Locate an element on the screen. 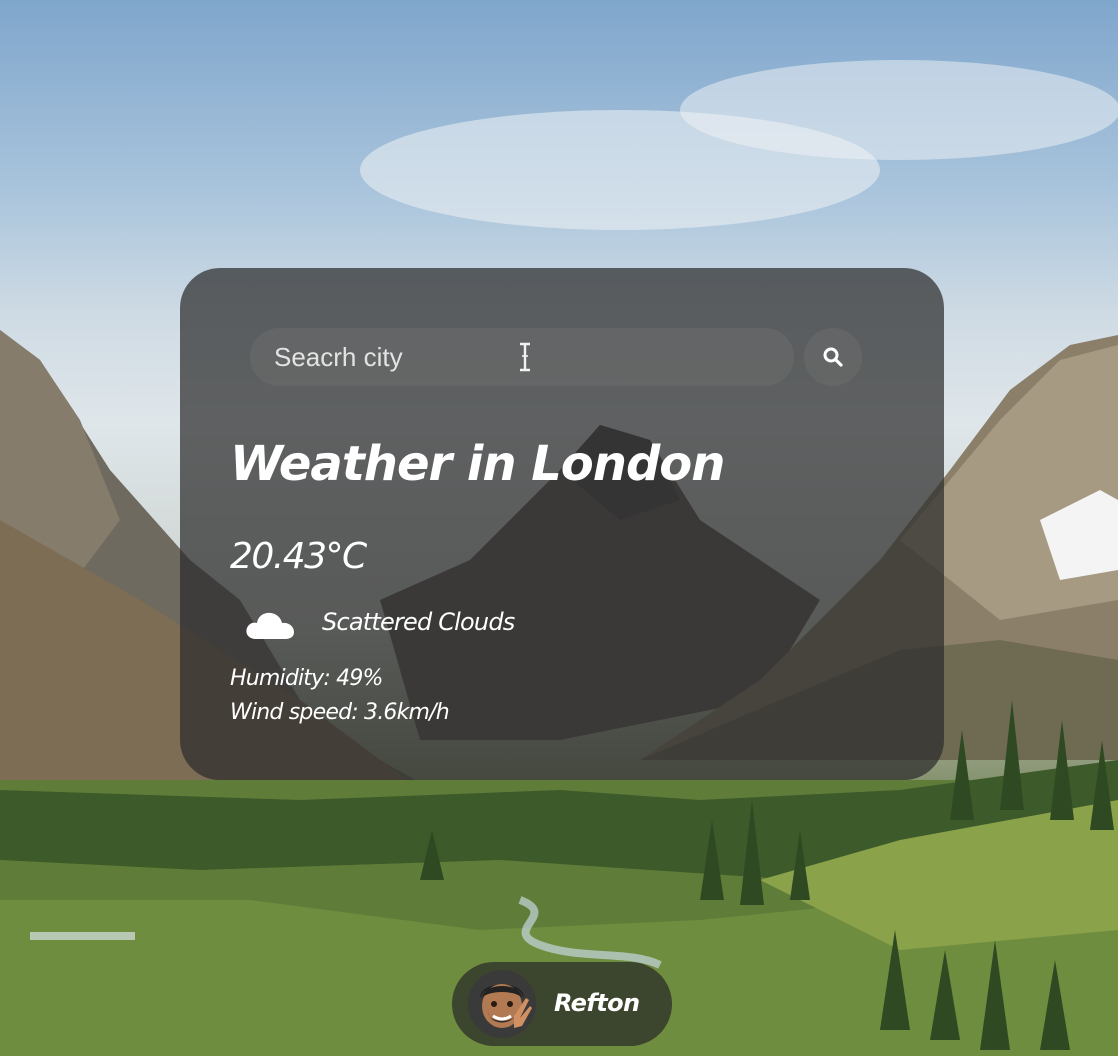 This screenshot has width=1118, height=1056. profile-name: Refton is located at coordinates (597, 1003).